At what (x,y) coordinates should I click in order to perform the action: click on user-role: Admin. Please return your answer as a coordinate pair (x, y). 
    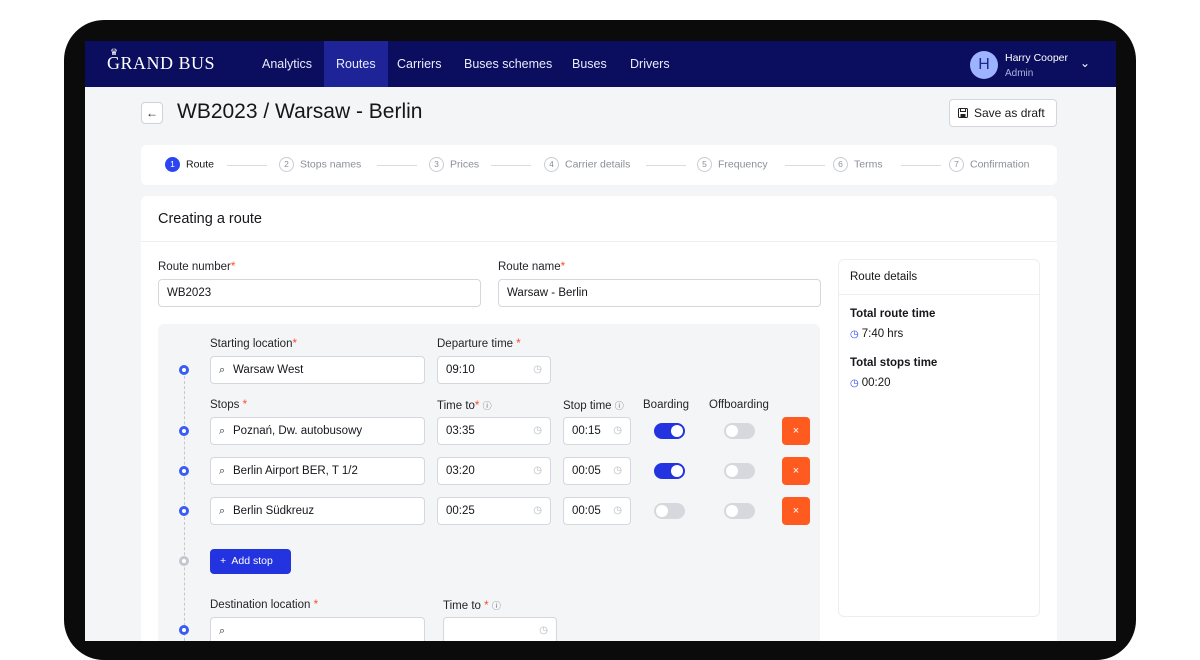
    Looking at the image, I should click on (1019, 73).